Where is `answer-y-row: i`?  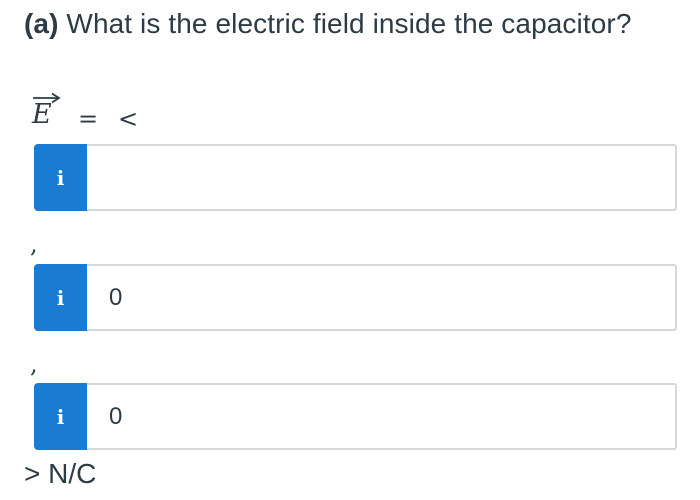
answer-y-row: i is located at coordinates (355, 297).